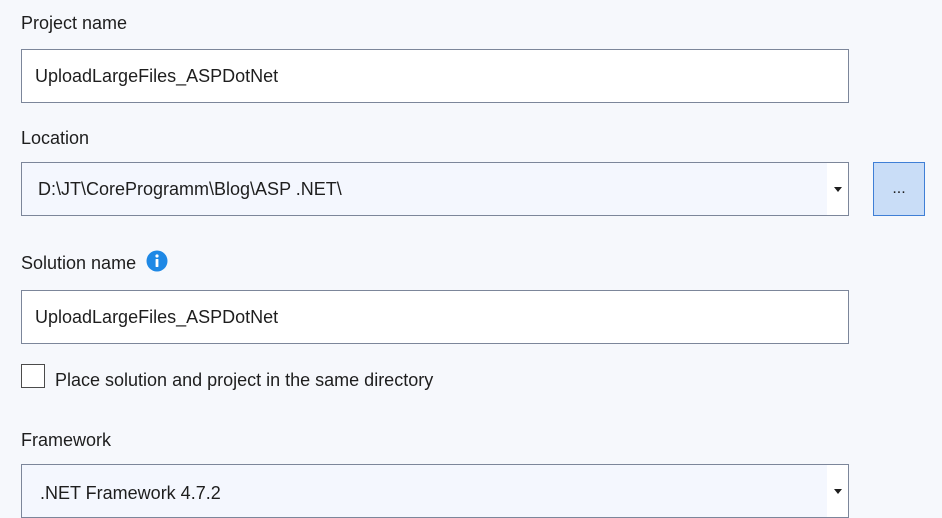  Describe the element at coordinates (424, 491) in the screenshot. I see `framework-value: .NET Framework 4.7.2` at that location.